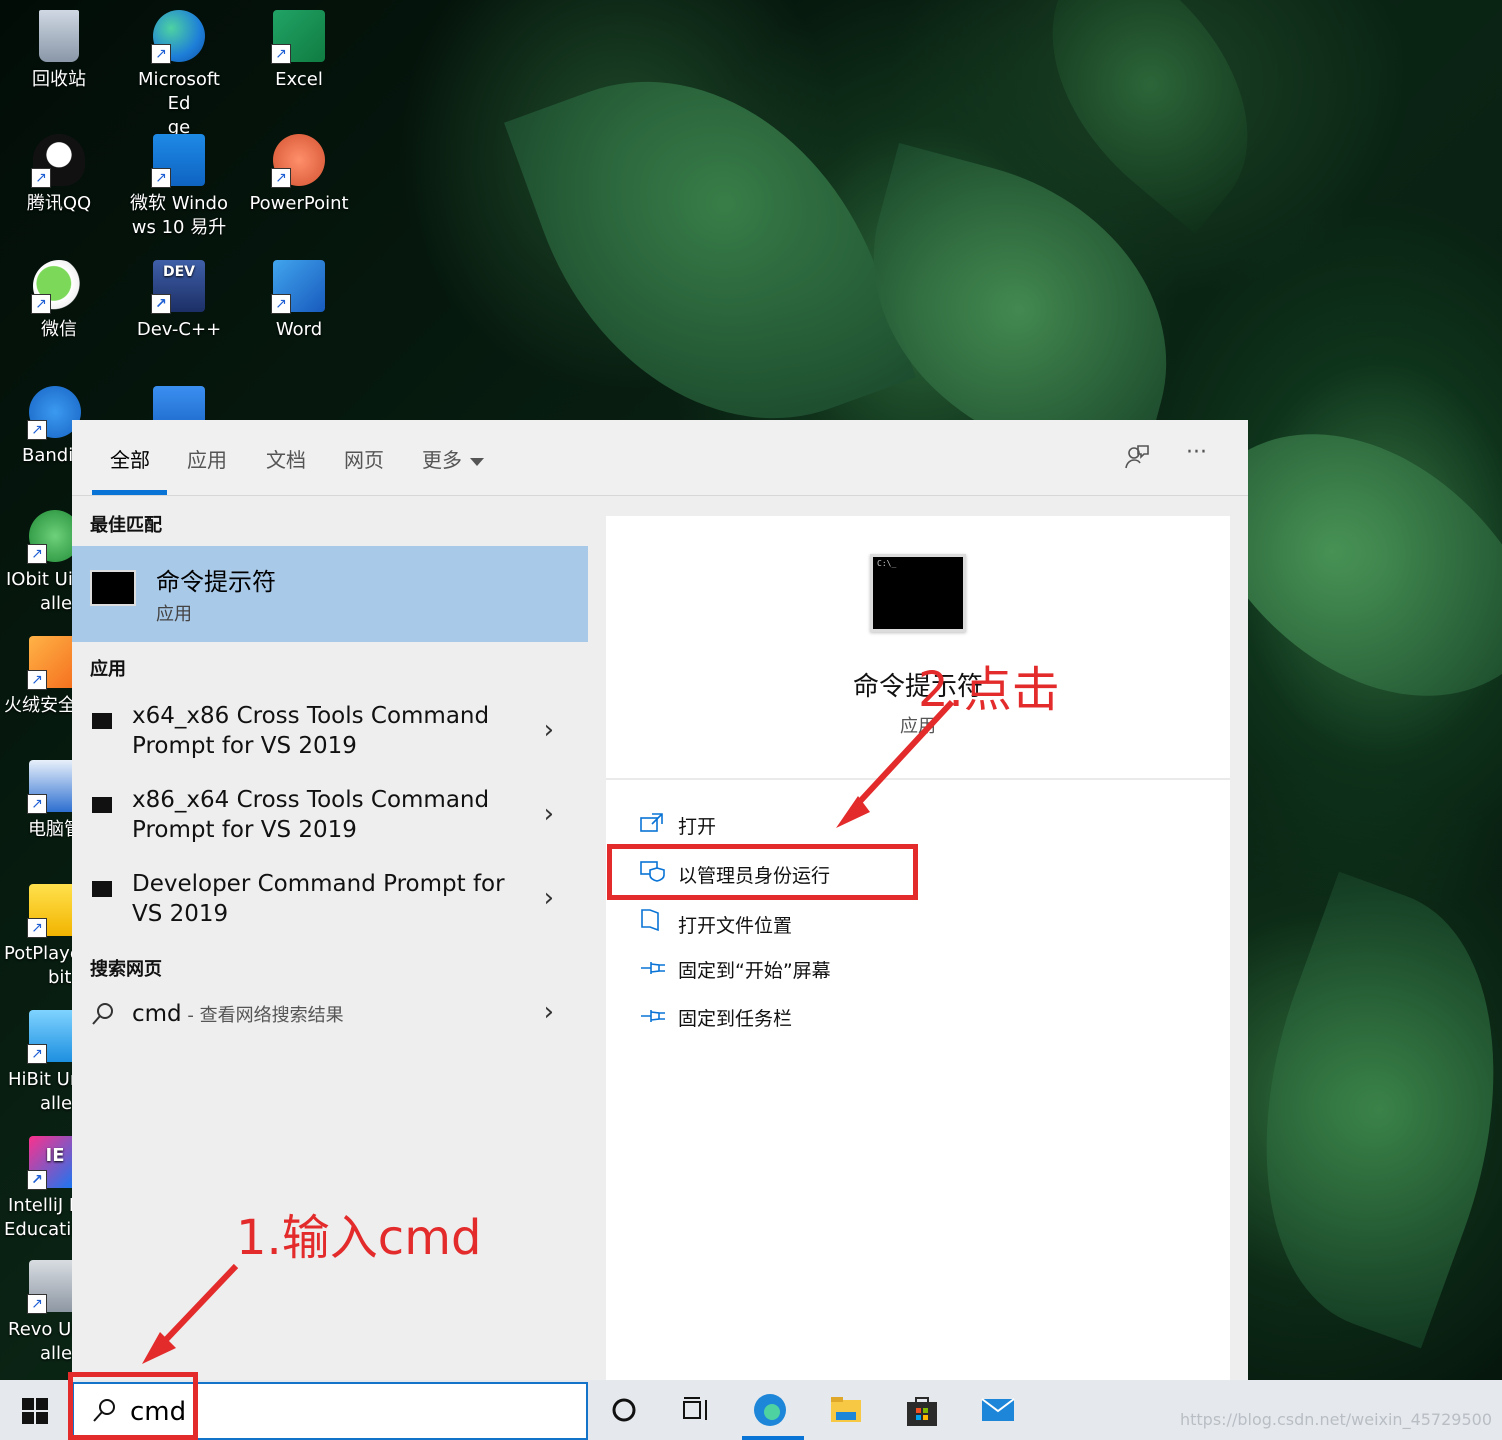  I want to click on word-icon: ↗, so click(298, 287).